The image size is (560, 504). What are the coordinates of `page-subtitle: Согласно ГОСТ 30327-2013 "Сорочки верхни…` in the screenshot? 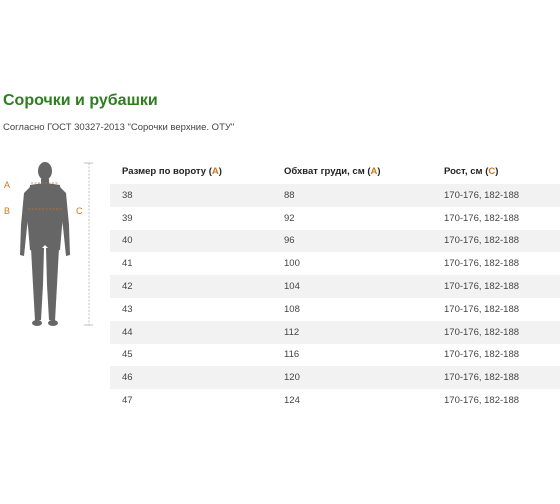 It's located at (119, 127).